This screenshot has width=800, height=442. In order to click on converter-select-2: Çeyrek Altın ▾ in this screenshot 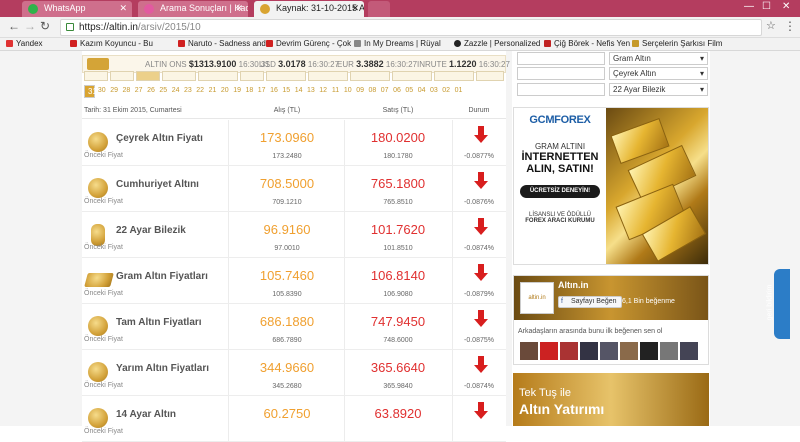, I will do `click(658, 73)`.